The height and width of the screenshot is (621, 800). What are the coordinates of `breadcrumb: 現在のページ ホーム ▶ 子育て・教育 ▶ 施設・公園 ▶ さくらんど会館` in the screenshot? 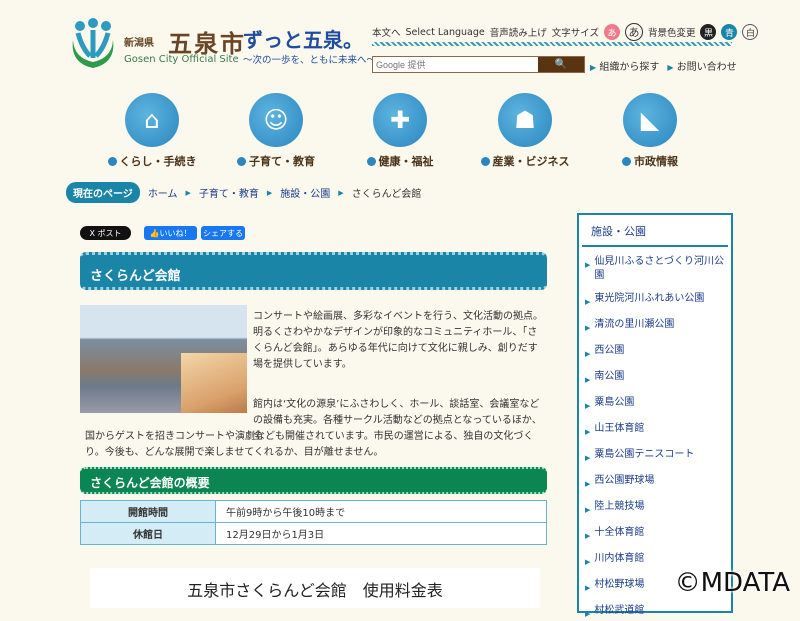 It's located at (243, 192).